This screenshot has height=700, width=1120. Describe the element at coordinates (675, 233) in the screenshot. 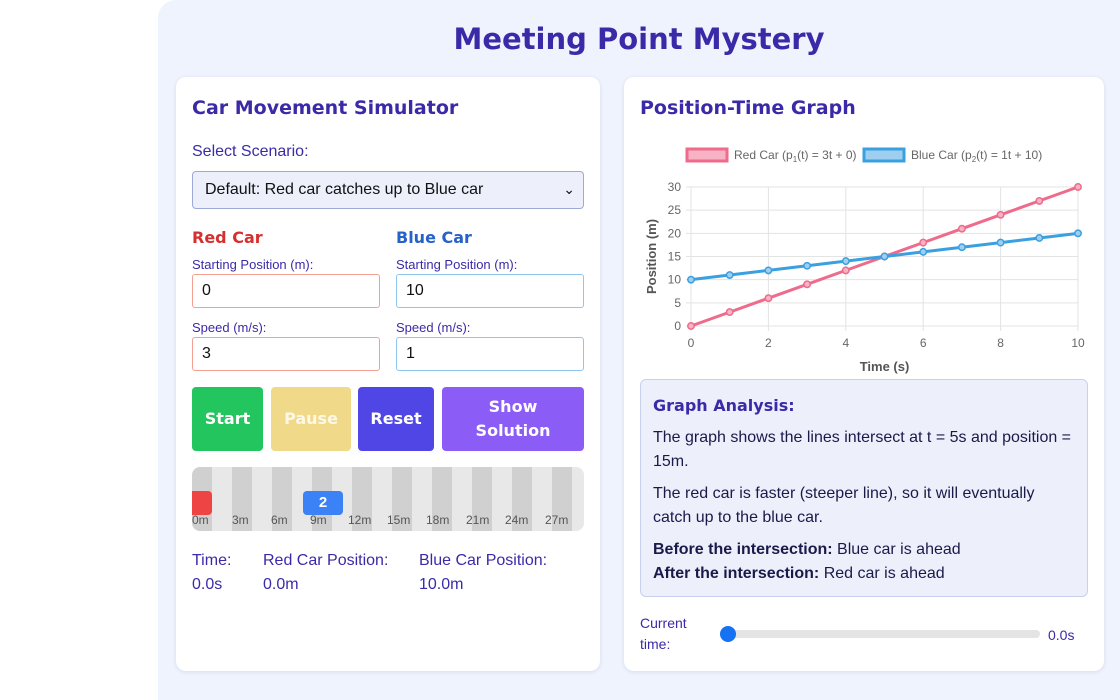

I see `y-tick-label: 20` at that location.